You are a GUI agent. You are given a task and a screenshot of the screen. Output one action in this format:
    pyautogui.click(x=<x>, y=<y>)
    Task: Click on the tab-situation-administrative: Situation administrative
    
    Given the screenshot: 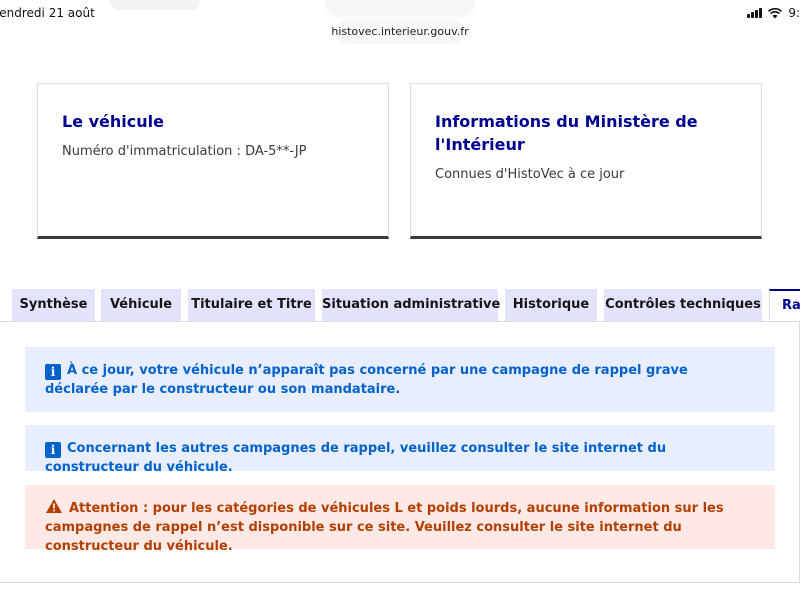 What is the action you would take?
    pyautogui.click(x=411, y=305)
    